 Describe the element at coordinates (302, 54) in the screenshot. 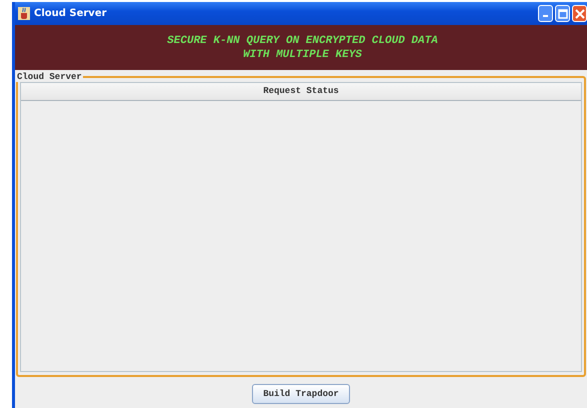

I see `banner-title: WITH MULTIPLE KEYS` at that location.